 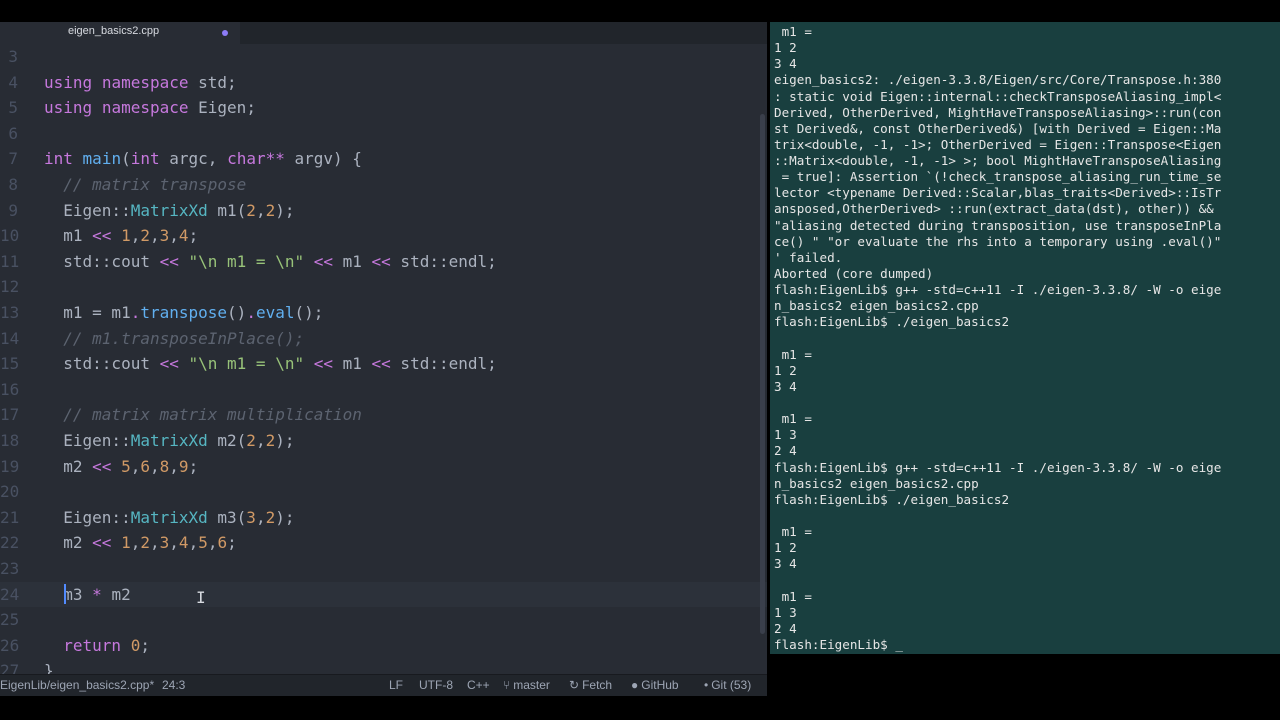 I want to click on line-number: 23, so click(x=9, y=569).